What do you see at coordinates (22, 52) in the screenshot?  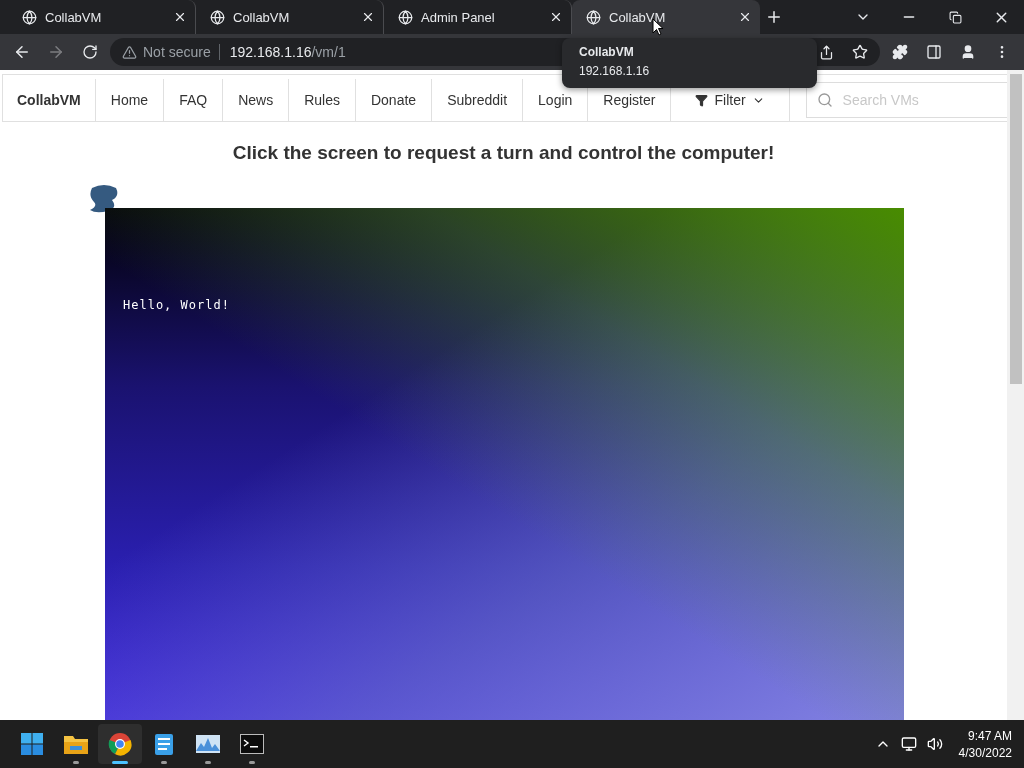 I see `back-icon` at bounding box center [22, 52].